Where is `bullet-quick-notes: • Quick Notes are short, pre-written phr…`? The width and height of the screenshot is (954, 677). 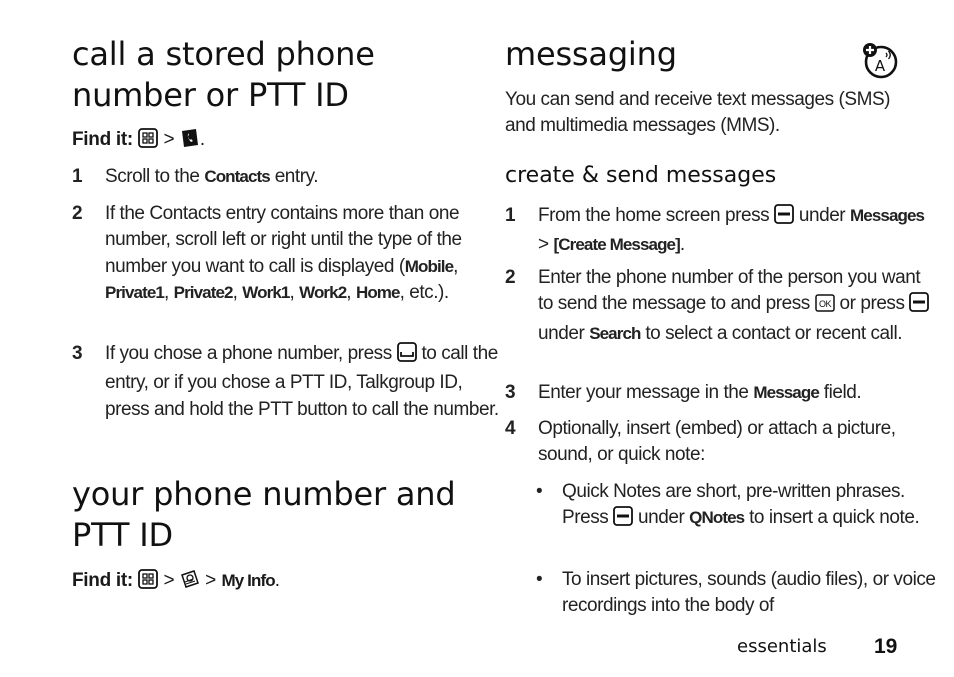
bullet-quick-notes: • Quick Notes are short, pre-written phr… is located at coordinates (723, 507).